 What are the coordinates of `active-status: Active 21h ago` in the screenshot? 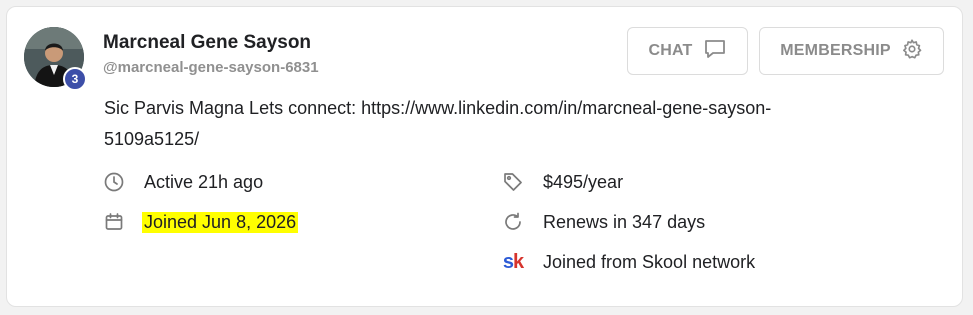 It's located at (183, 182).